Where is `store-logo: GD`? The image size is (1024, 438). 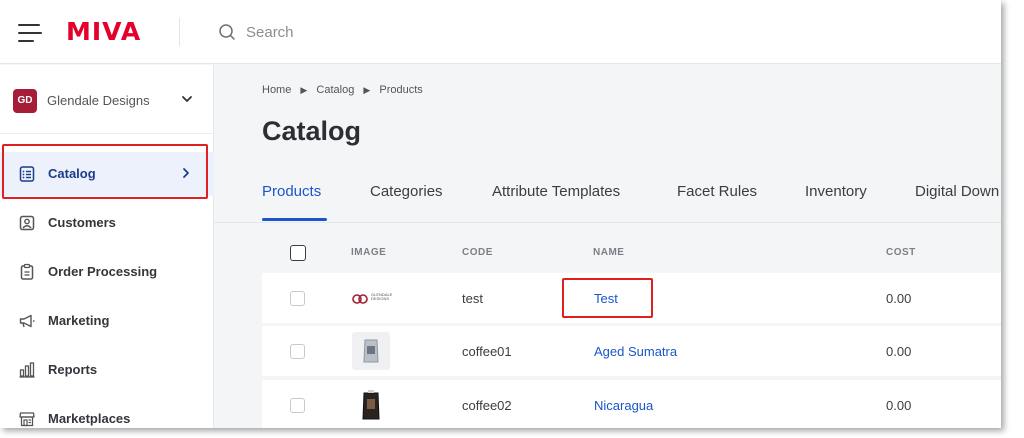
store-logo: GD is located at coordinates (25, 101).